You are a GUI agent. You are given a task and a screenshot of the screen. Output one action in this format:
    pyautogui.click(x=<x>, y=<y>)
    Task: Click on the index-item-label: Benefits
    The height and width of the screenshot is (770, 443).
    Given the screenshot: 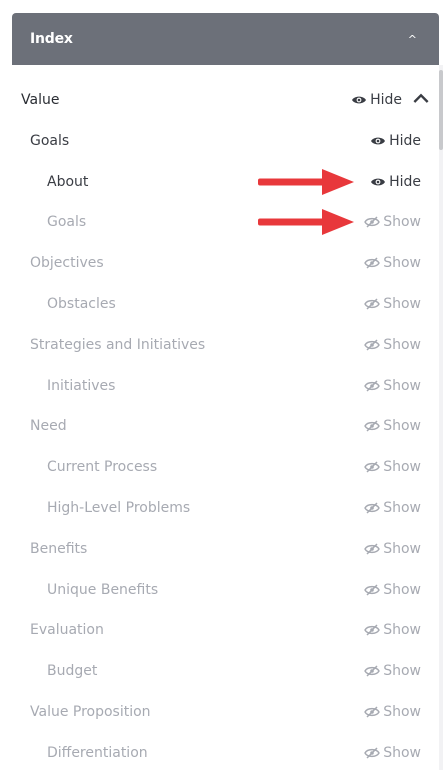 What is the action you would take?
    pyautogui.click(x=59, y=548)
    